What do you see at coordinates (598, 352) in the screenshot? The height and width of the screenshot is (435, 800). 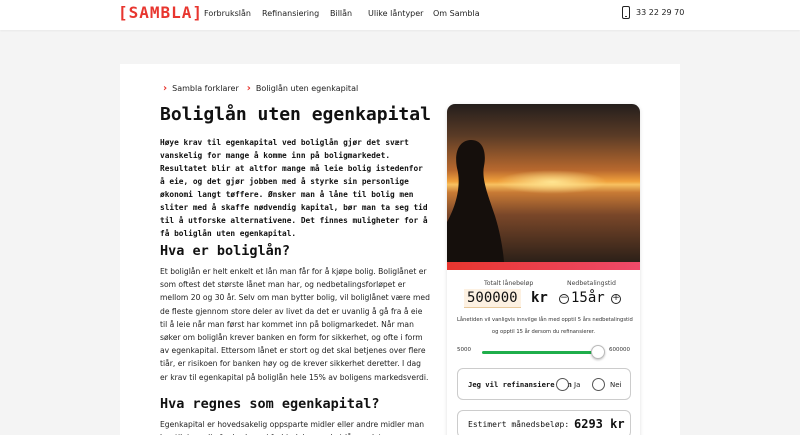 I see `loan-amount-slider-thumb` at bounding box center [598, 352].